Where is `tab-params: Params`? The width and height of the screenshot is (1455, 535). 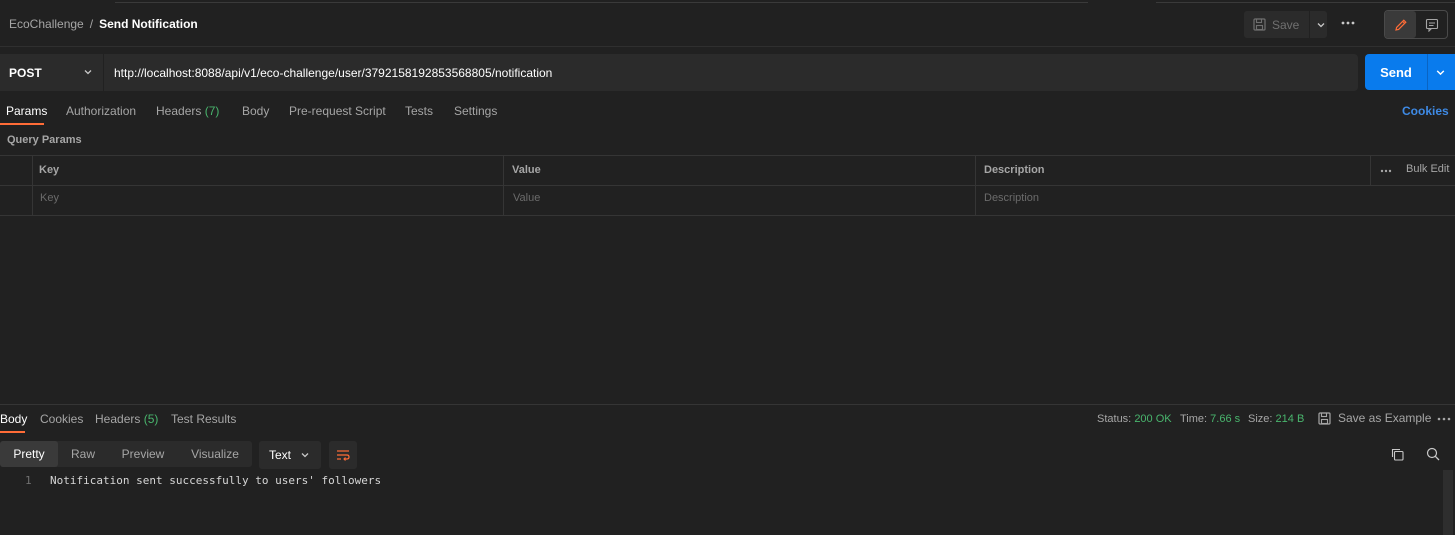
tab-params: Params is located at coordinates (26, 111).